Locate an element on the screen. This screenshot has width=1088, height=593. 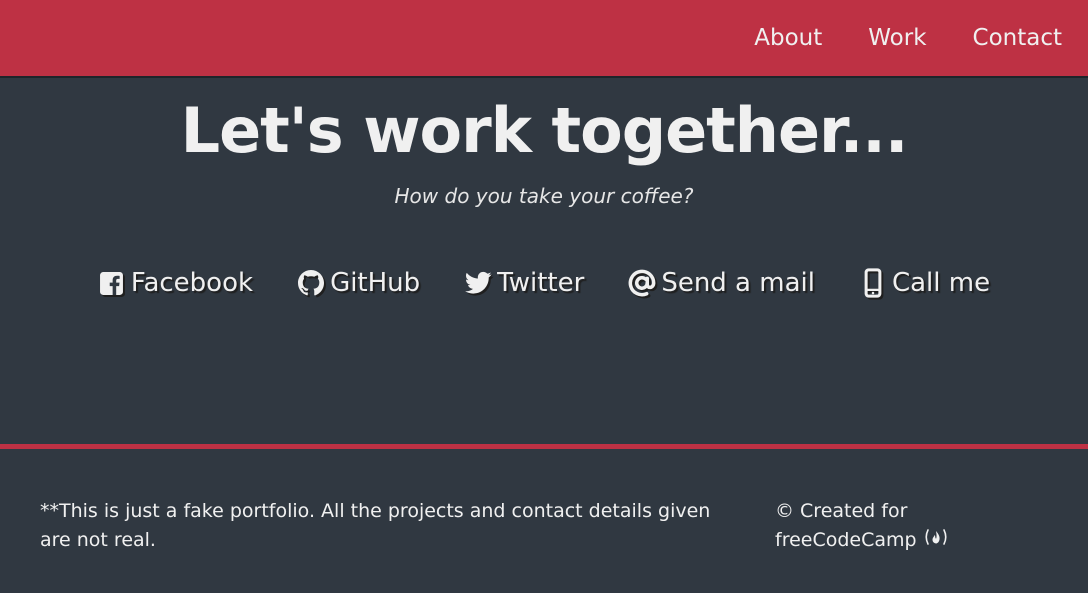
footer-credit: © Created for freeCodeCamp is located at coordinates (905, 526).